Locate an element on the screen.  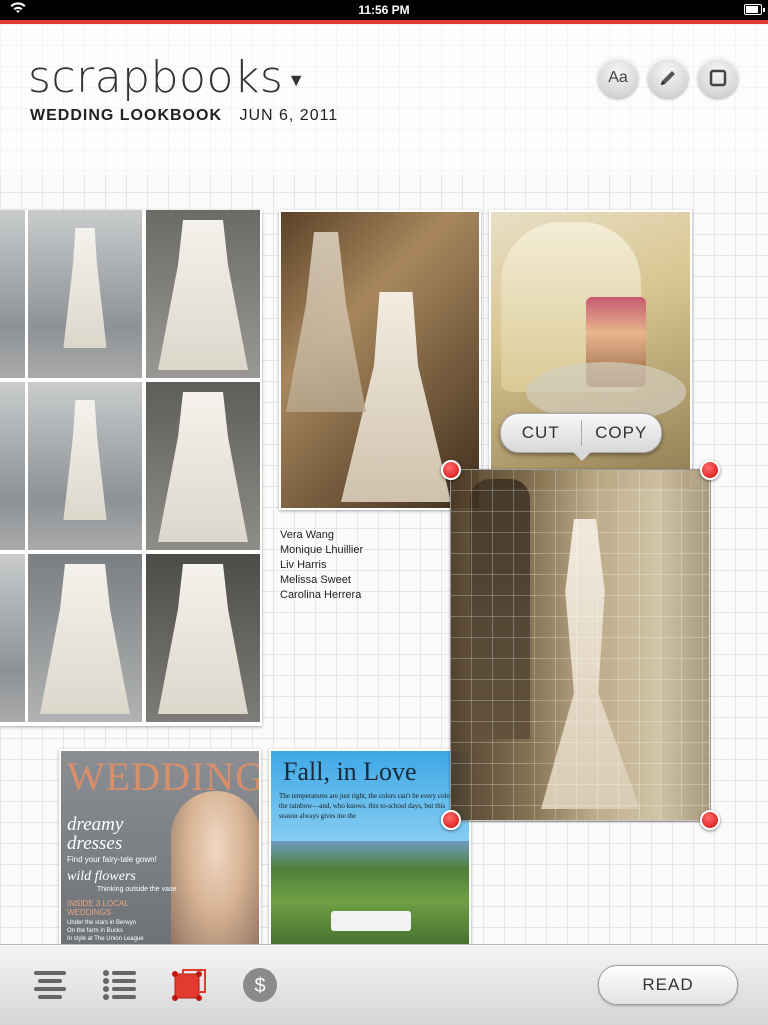
paragraph-icon is located at coordinates (50, 985).